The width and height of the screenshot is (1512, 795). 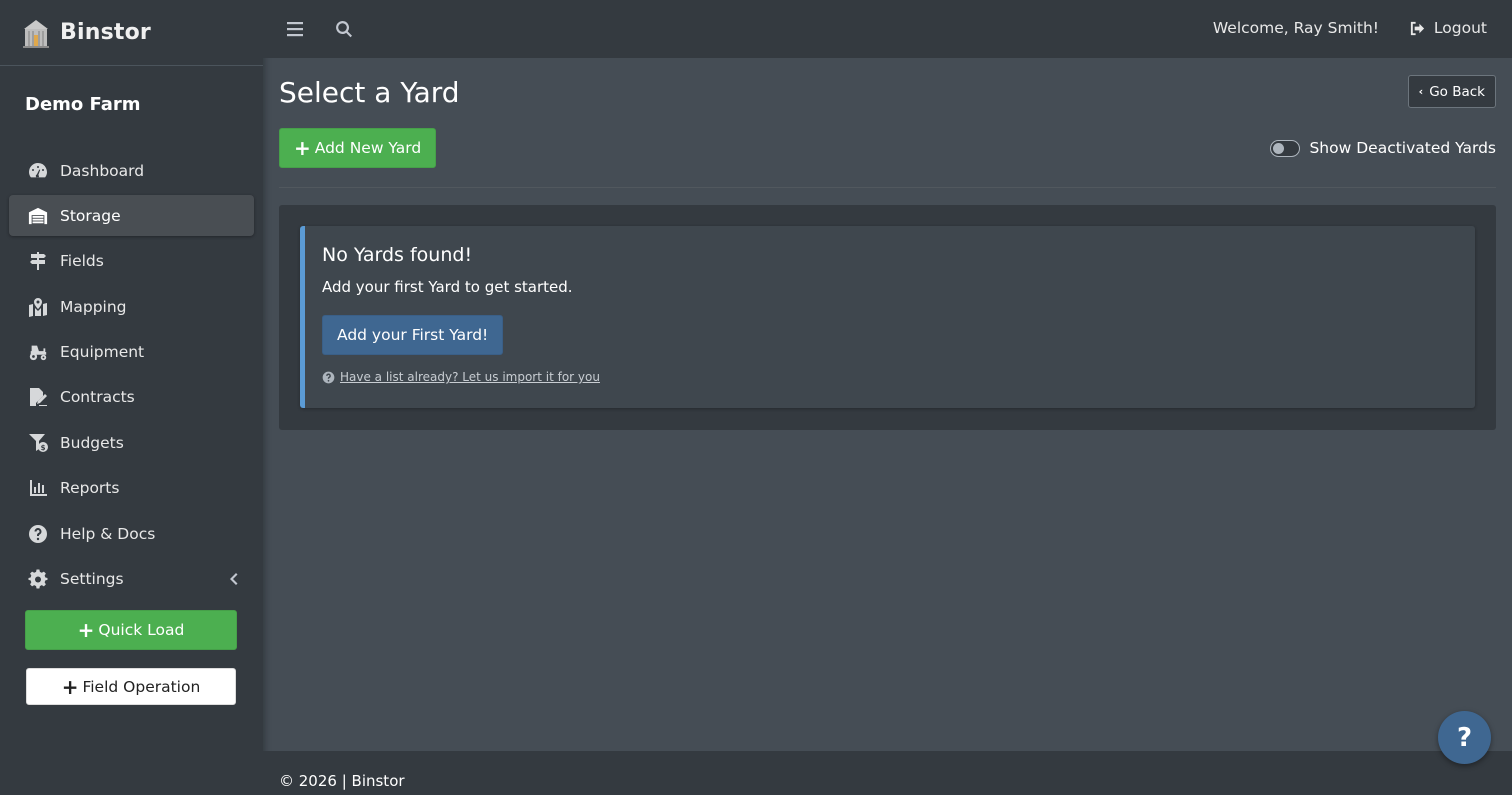 I want to click on dashboard-gauge-icon, so click(x=38, y=171).